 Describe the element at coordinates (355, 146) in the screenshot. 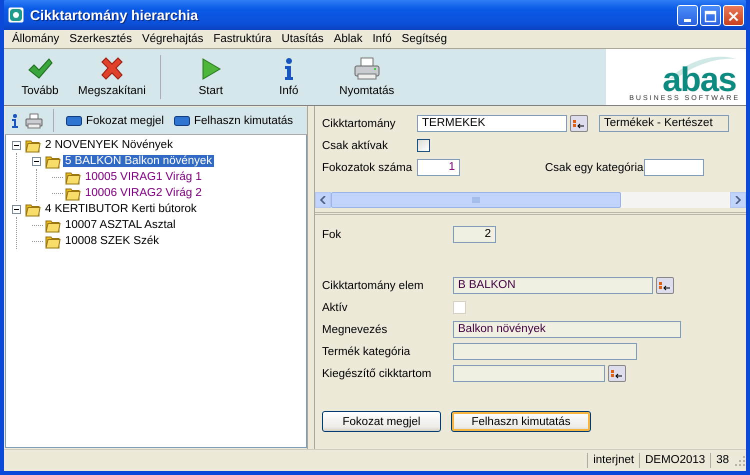

I see `field-label: Csak aktívak` at that location.